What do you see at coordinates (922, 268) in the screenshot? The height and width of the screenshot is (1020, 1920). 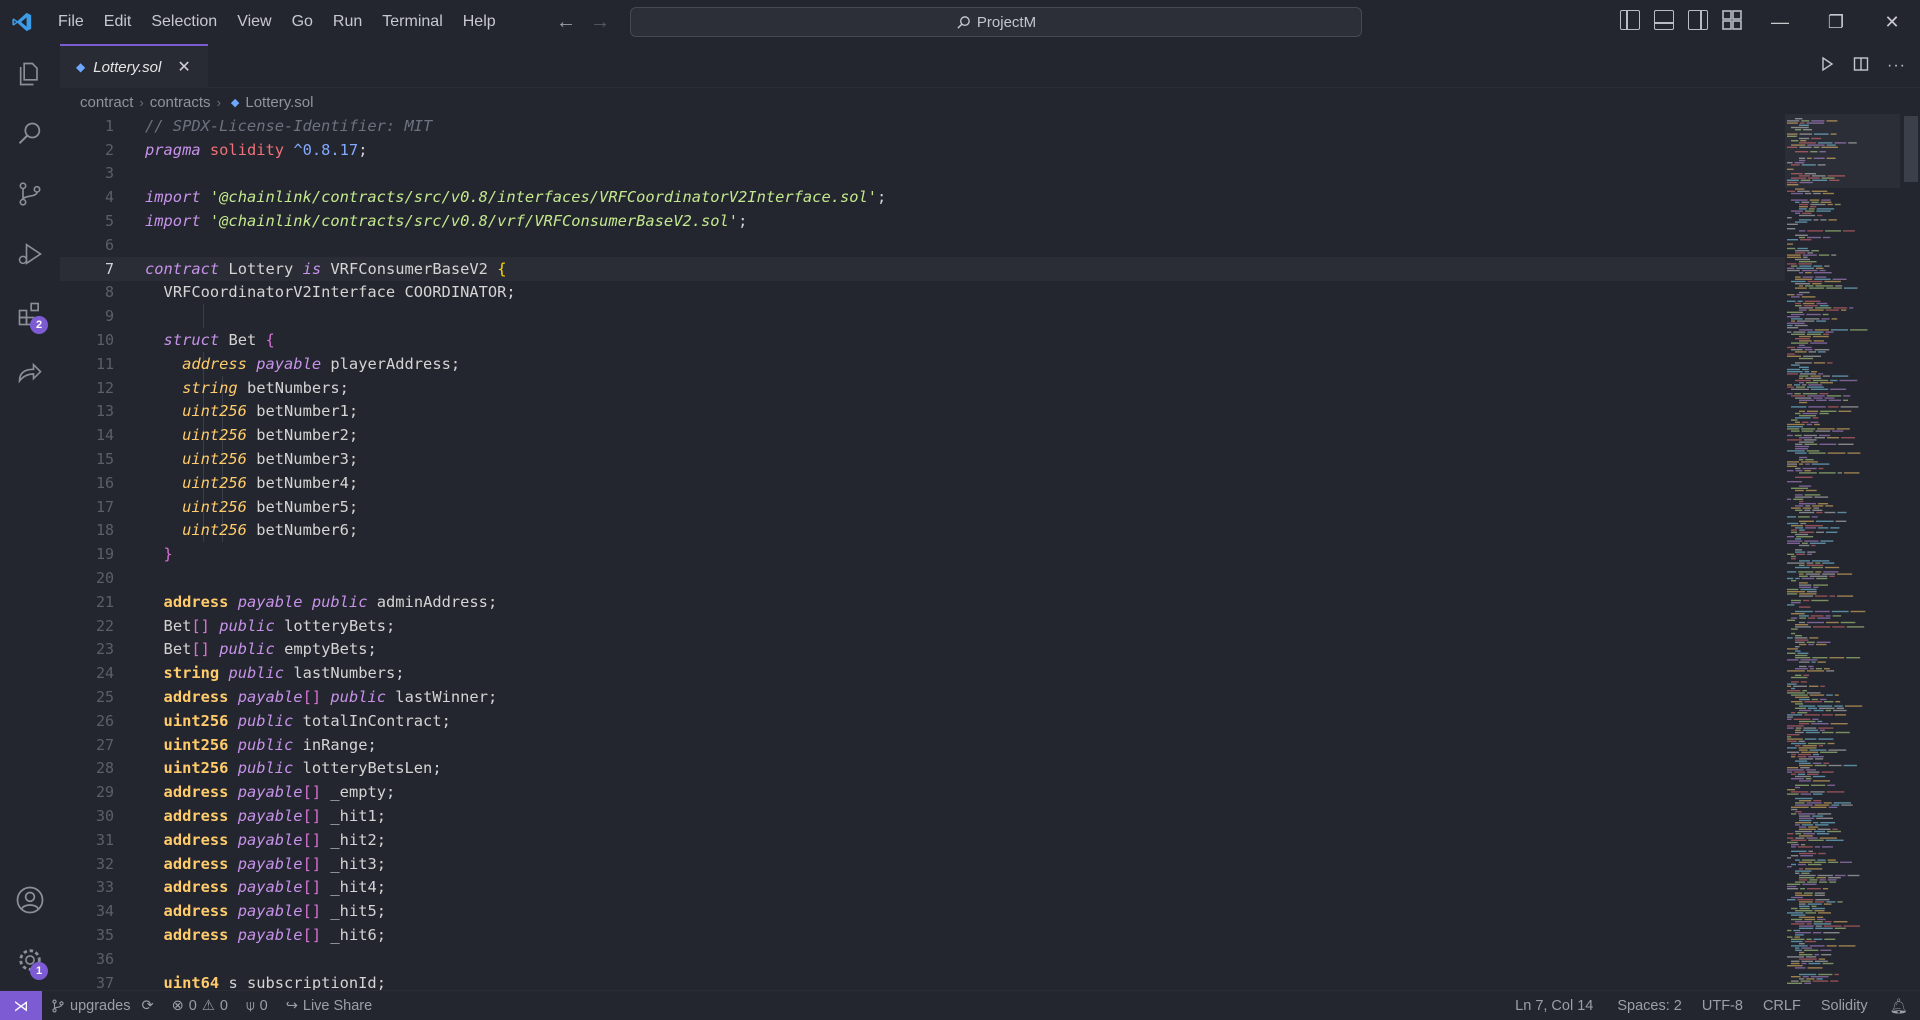 I see `code-line: 7 contract Lottery is VRFConsumerBaseV2 {` at bounding box center [922, 268].